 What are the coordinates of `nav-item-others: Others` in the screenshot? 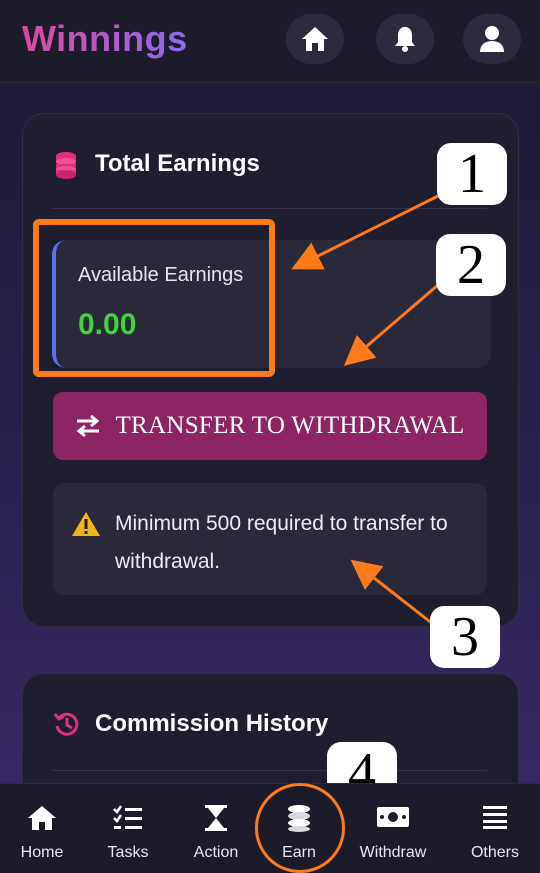 It's located at (495, 828).